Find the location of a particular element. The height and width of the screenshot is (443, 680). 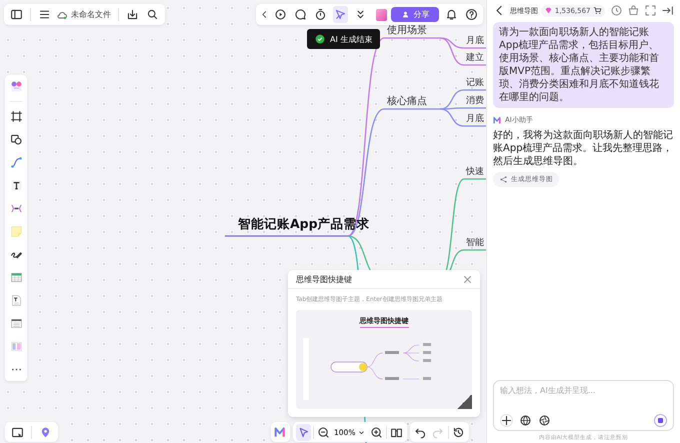

toast-text: AI 生成结束 is located at coordinates (351, 39).